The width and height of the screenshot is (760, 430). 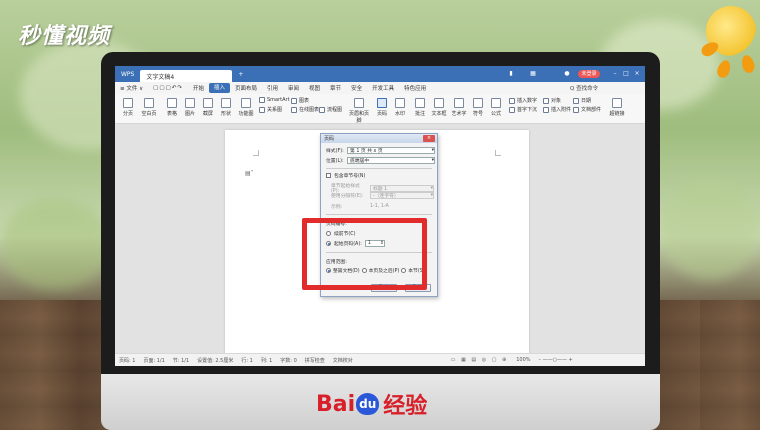 What do you see at coordinates (330, 109) in the screenshot?
I see `flowchart-button: 流程图` at bounding box center [330, 109].